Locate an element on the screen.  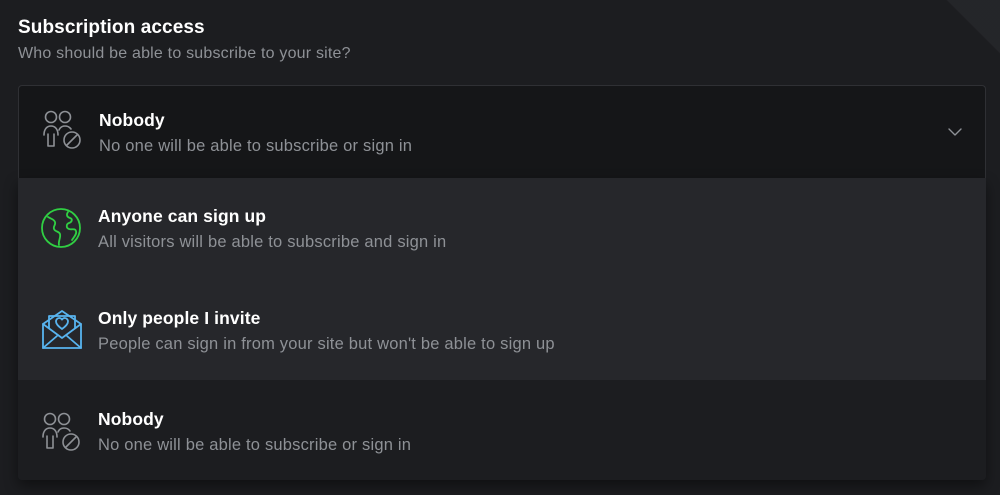
corner-decoration is located at coordinates (960, 35).